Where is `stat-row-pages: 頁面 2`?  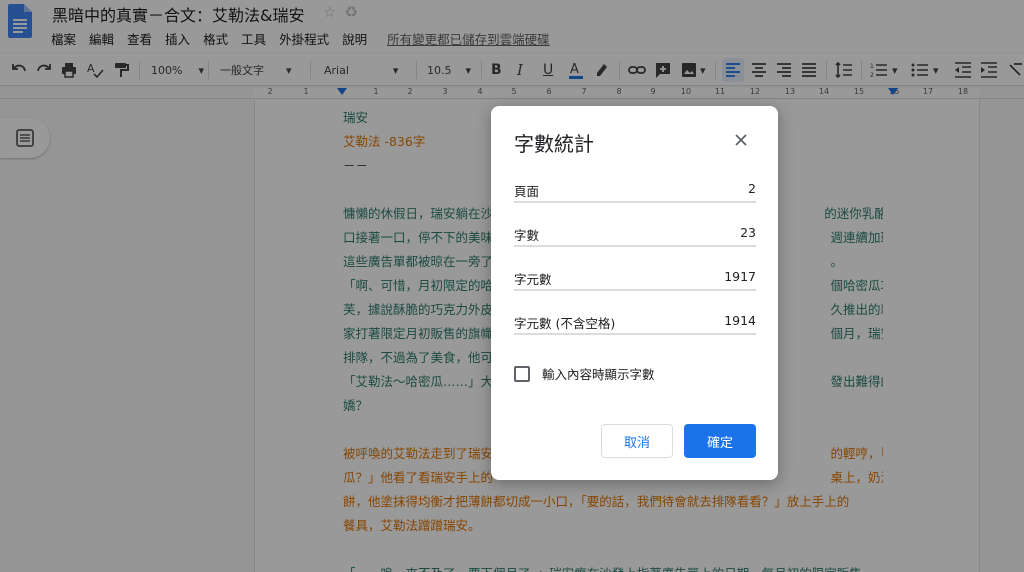
stat-row-pages: 頁面 2 is located at coordinates (635, 188).